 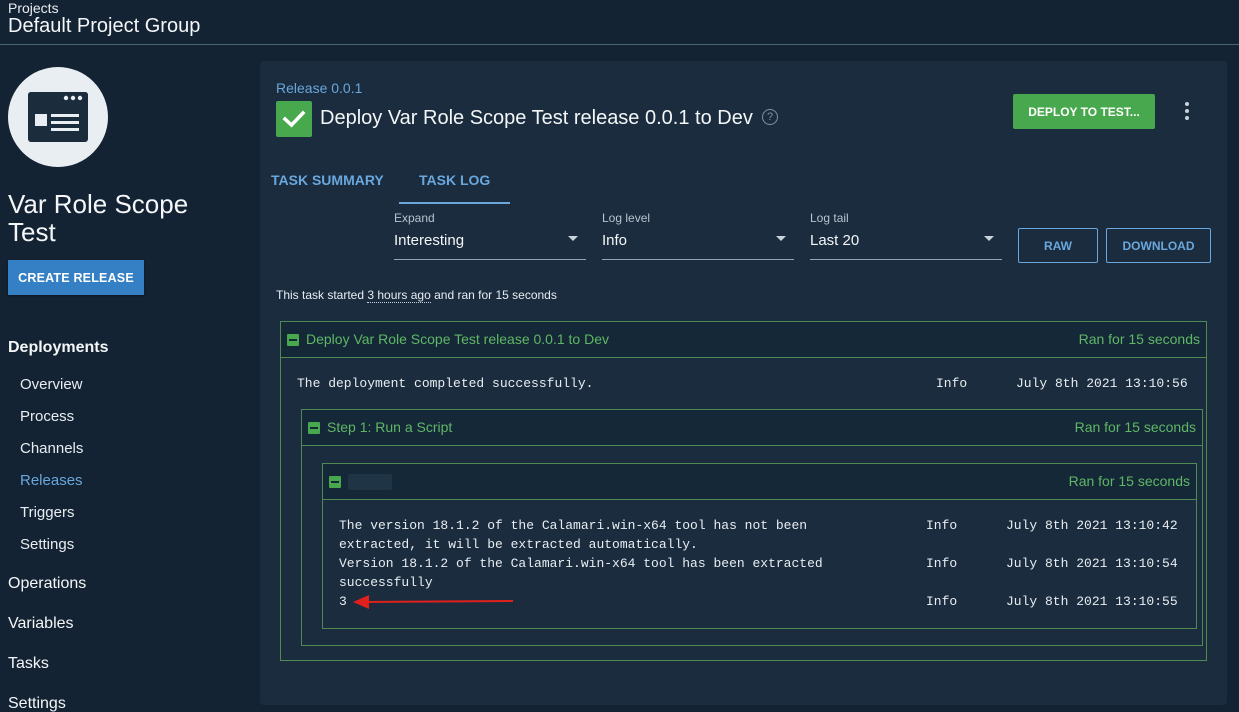 I want to click on log-timestamp: July 8th 2021 13:10:54, so click(x=1092, y=563).